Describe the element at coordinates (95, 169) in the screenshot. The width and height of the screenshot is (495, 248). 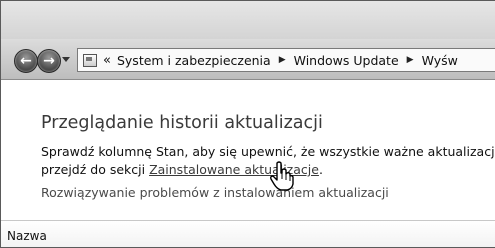
I see `description-prefix: przejdź do sekcji` at that location.